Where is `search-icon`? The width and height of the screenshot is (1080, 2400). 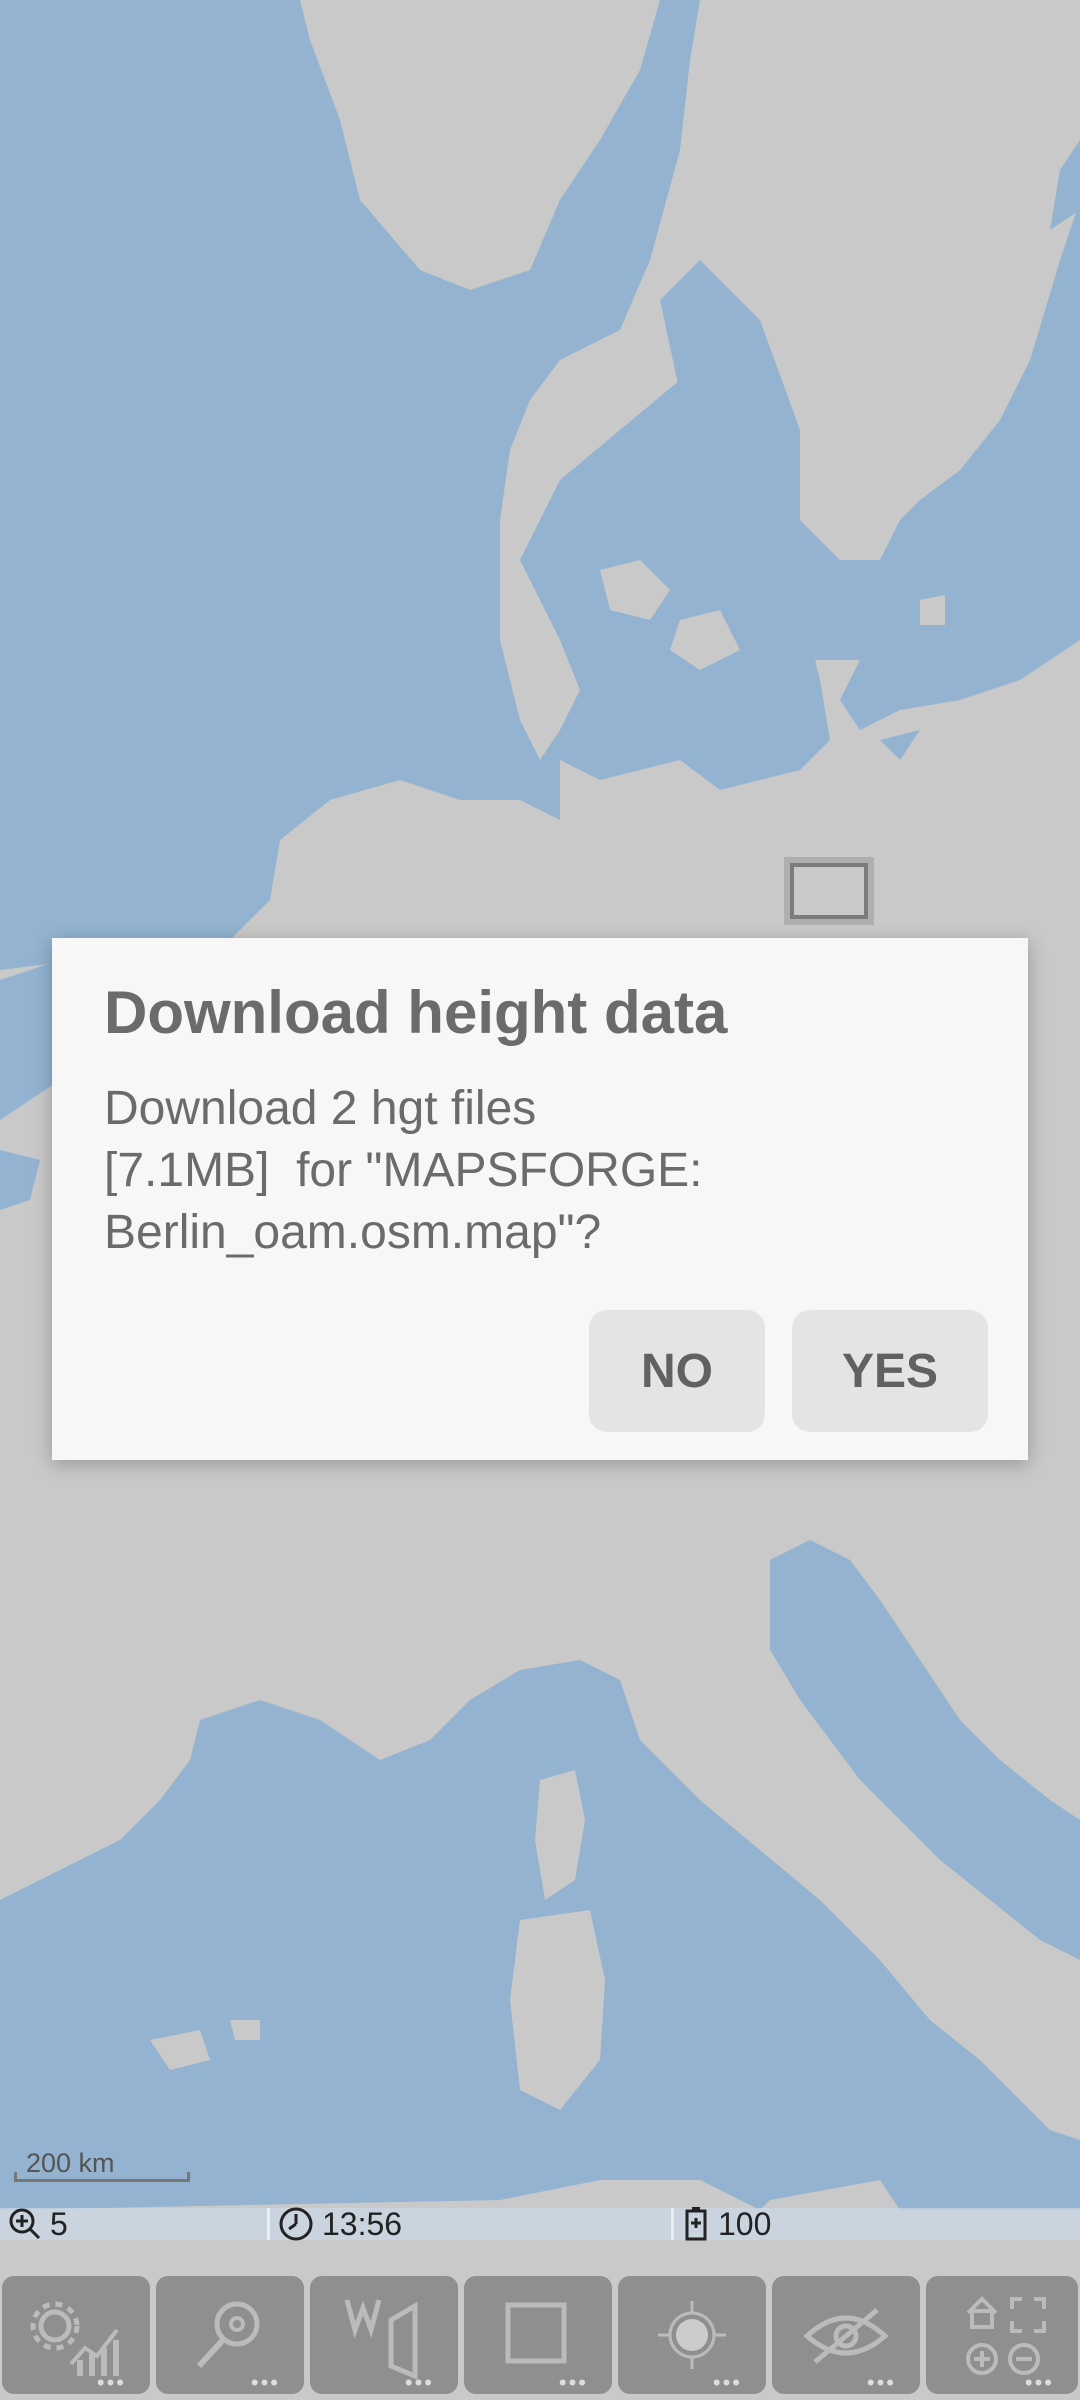 search-icon is located at coordinates (228, 2335).